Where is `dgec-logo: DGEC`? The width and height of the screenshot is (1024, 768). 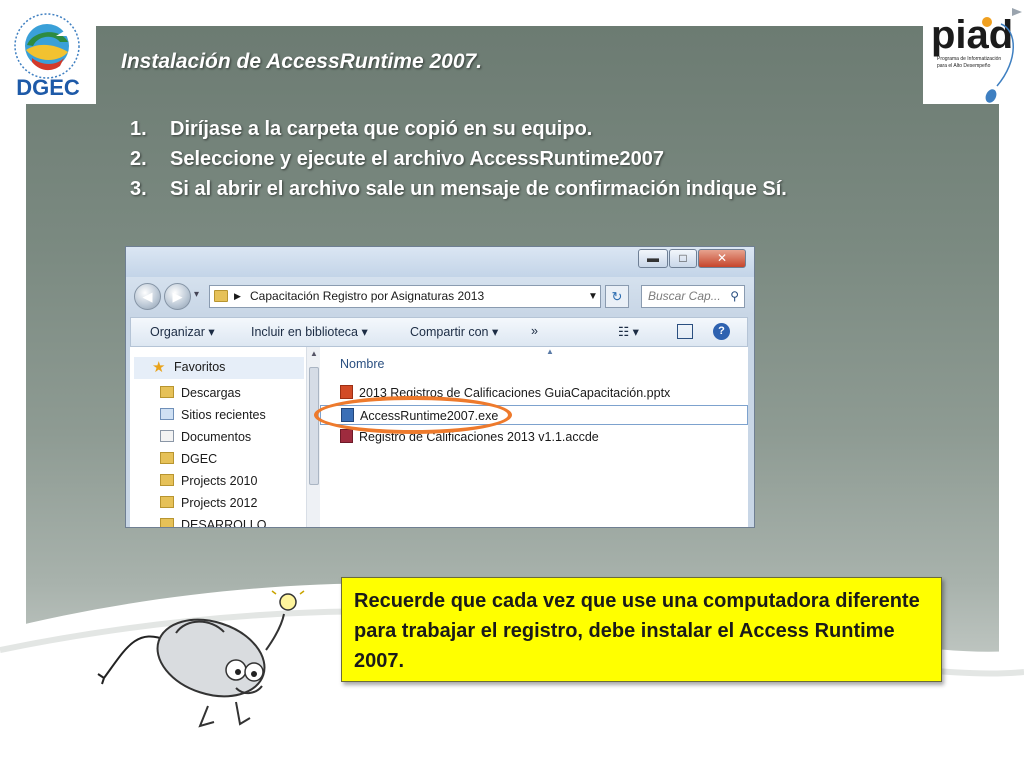
dgec-logo: DGEC is located at coordinates (48, 52).